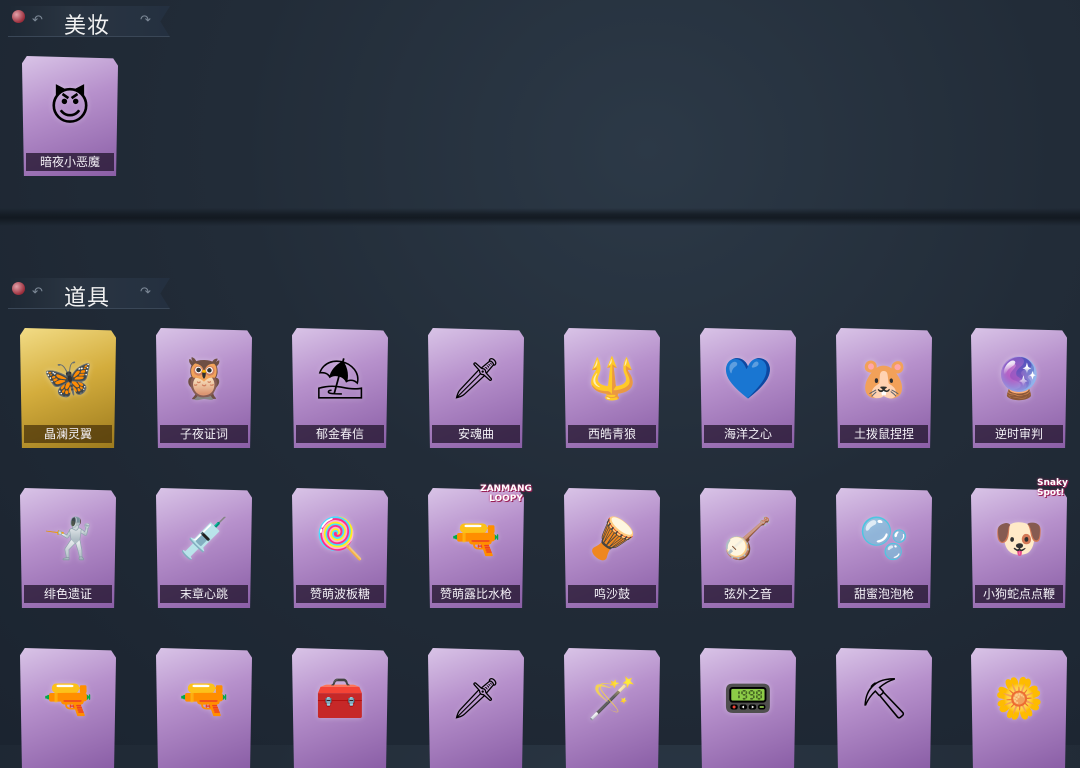  Describe the element at coordinates (1019, 434) in the screenshot. I see `item-name-label: 逆时审判` at that location.